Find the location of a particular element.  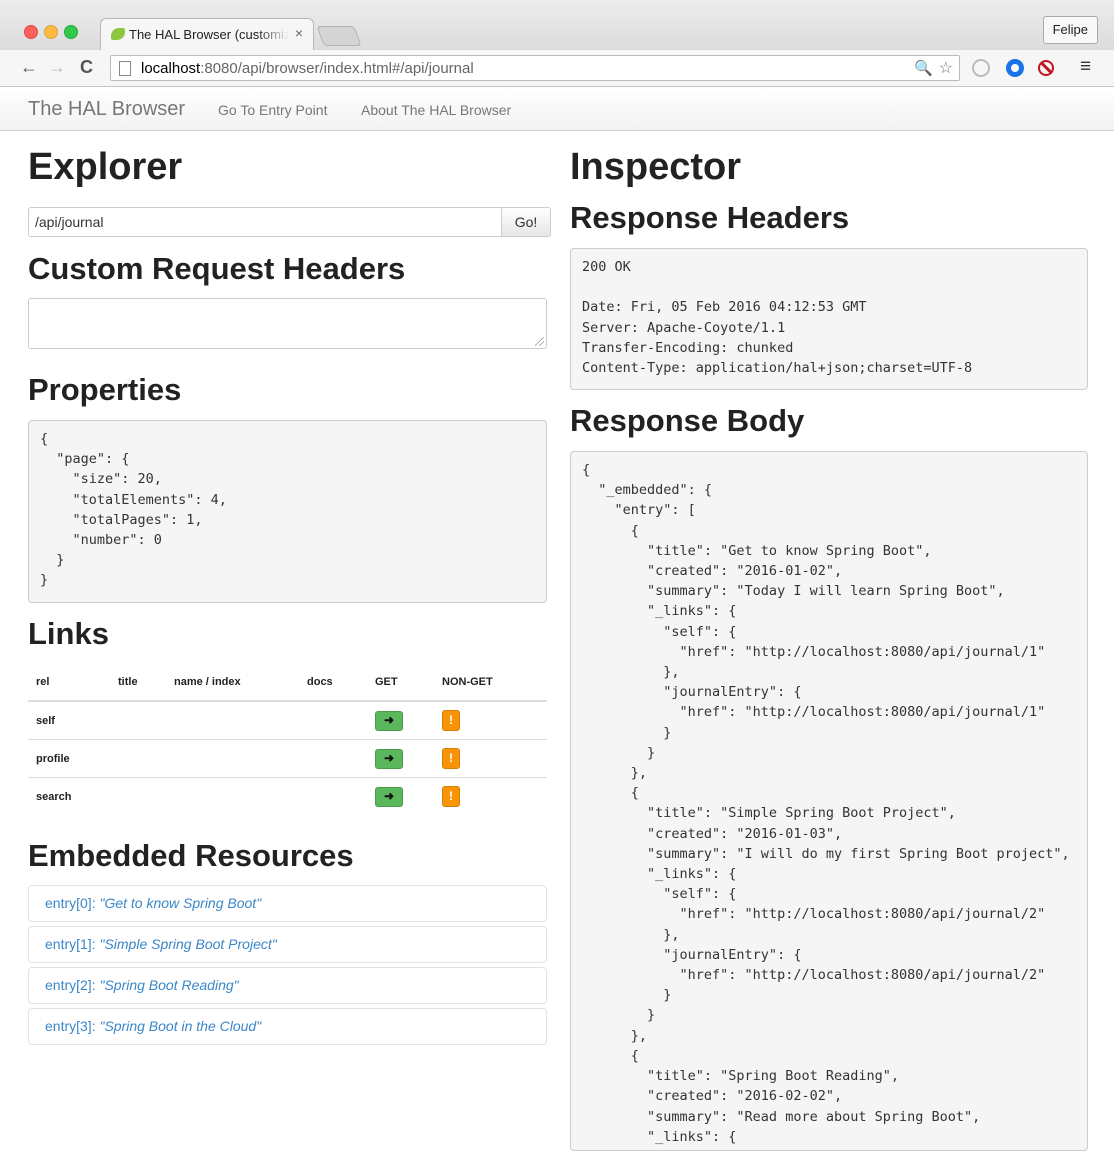

link-rel: self is located at coordinates (69, 720).